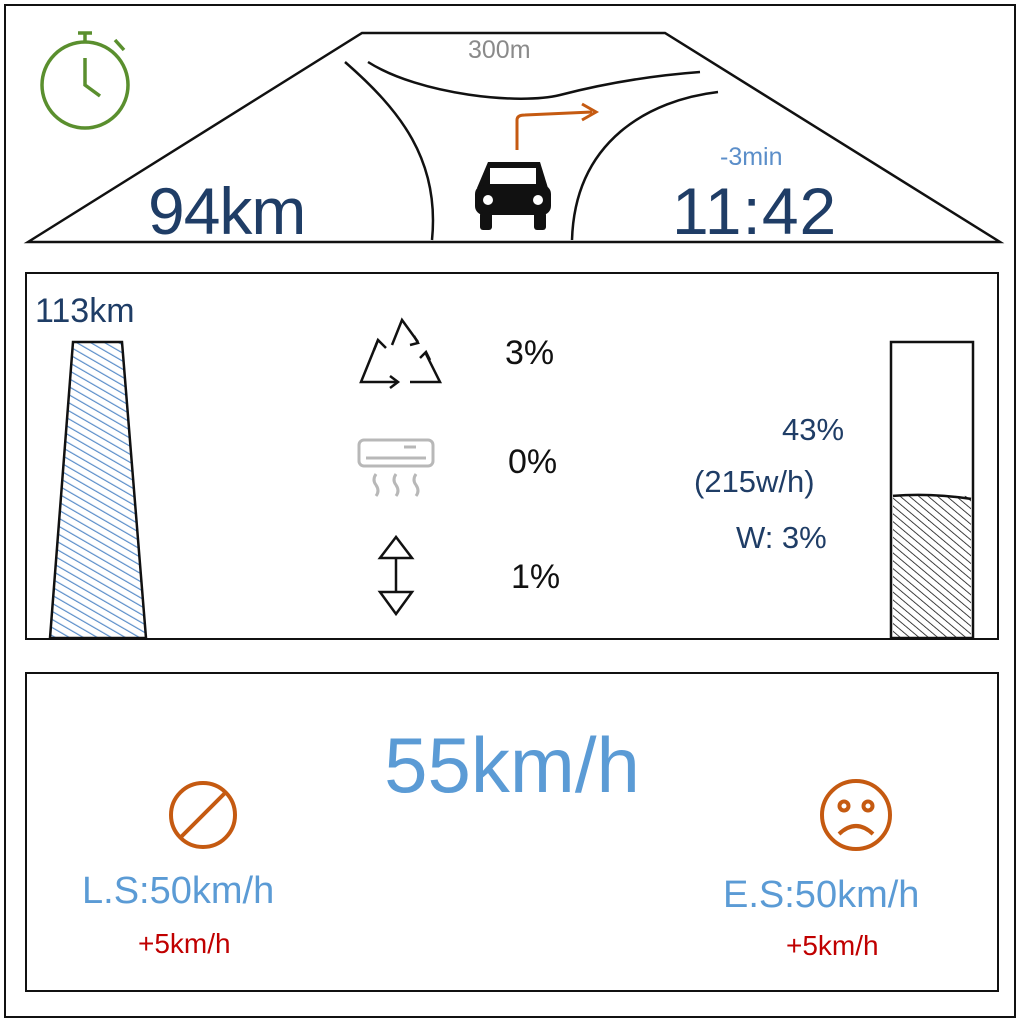 The image size is (1024, 1024). Describe the element at coordinates (178, 891) in the screenshot. I see `speed-limit-label: L.S:50km/h` at that location.